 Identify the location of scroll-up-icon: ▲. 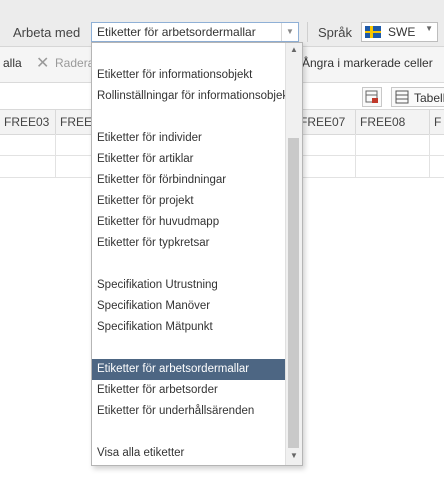
(294, 49).